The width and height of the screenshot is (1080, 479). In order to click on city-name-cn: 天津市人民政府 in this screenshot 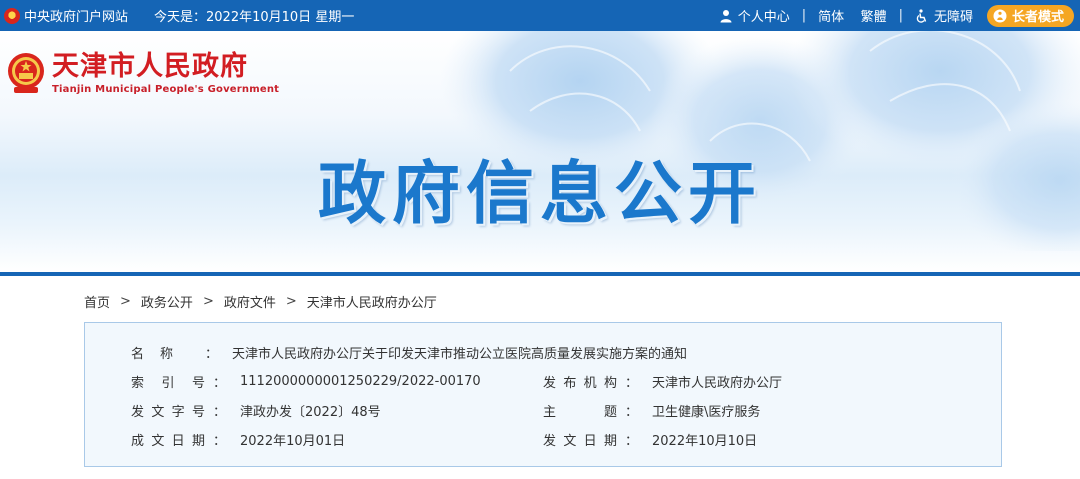, I will do `click(150, 66)`.